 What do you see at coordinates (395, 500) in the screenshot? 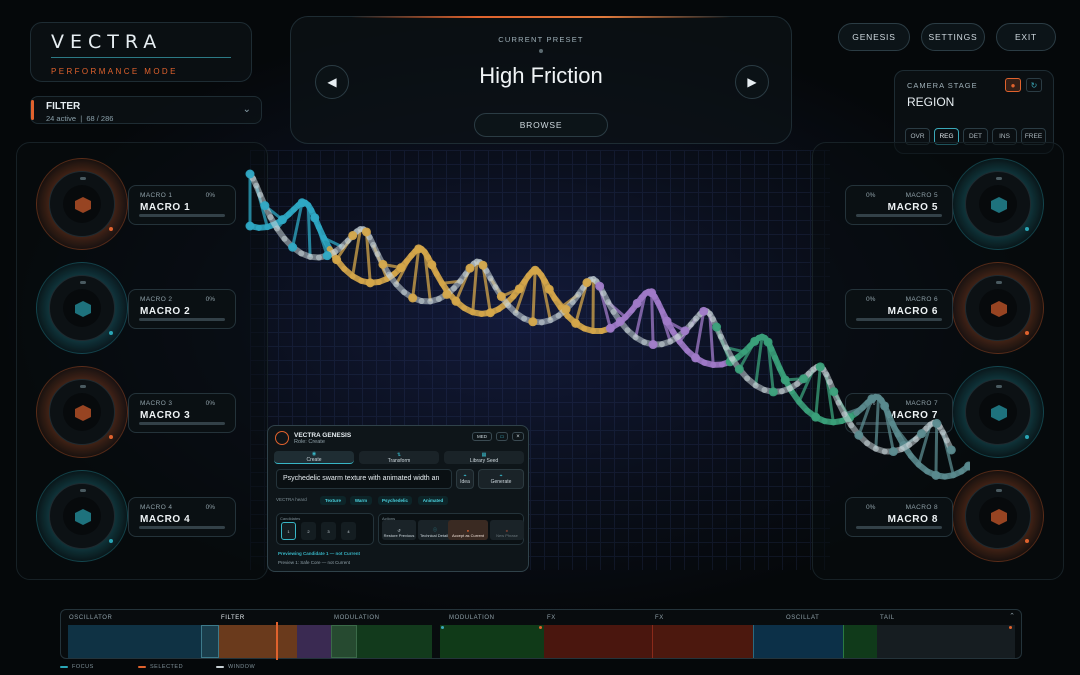
I see `chip-psychedelic: Psychedelic` at bounding box center [395, 500].